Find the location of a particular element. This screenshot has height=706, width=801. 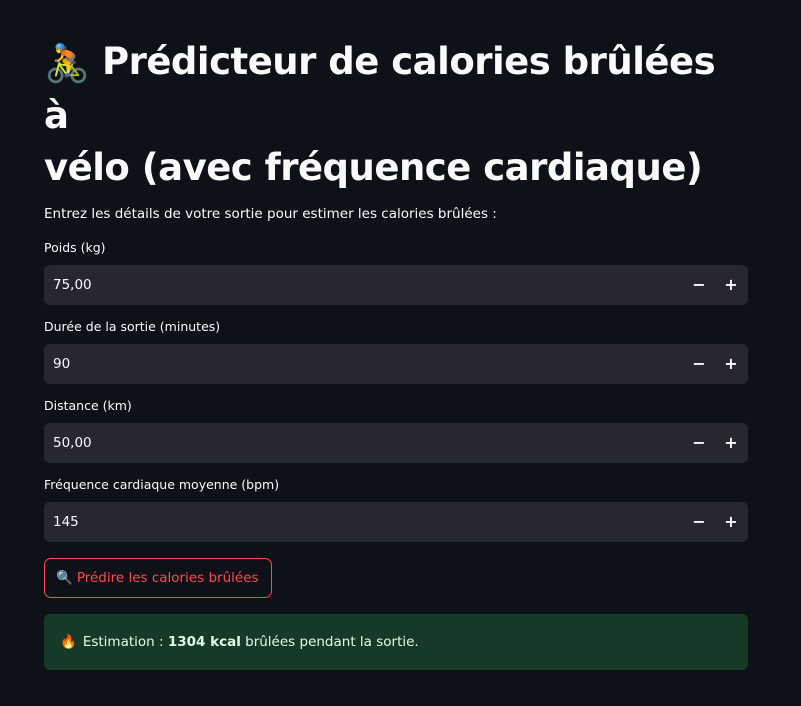

result-suffix: brûlées pendant la sortie. is located at coordinates (329, 641).